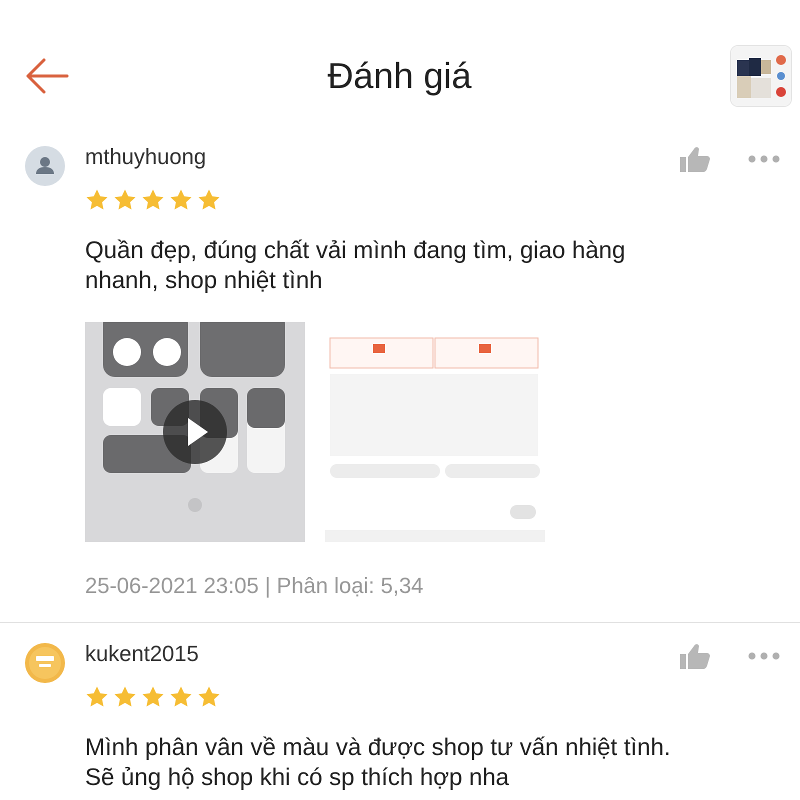  Describe the element at coordinates (145, 157) in the screenshot. I see `username: mthuyhuong` at that location.